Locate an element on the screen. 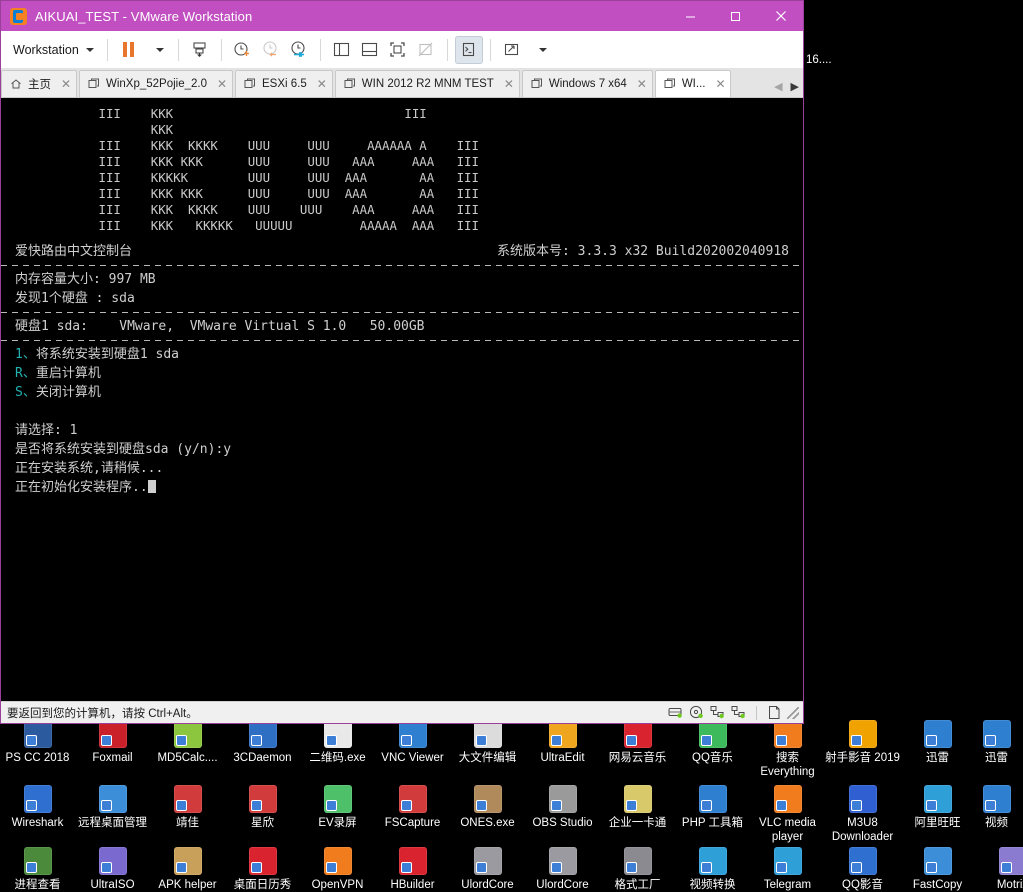 The image size is (1023, 892). desktop-icon: 大文件编辑 is located at coordinates (487, 741).